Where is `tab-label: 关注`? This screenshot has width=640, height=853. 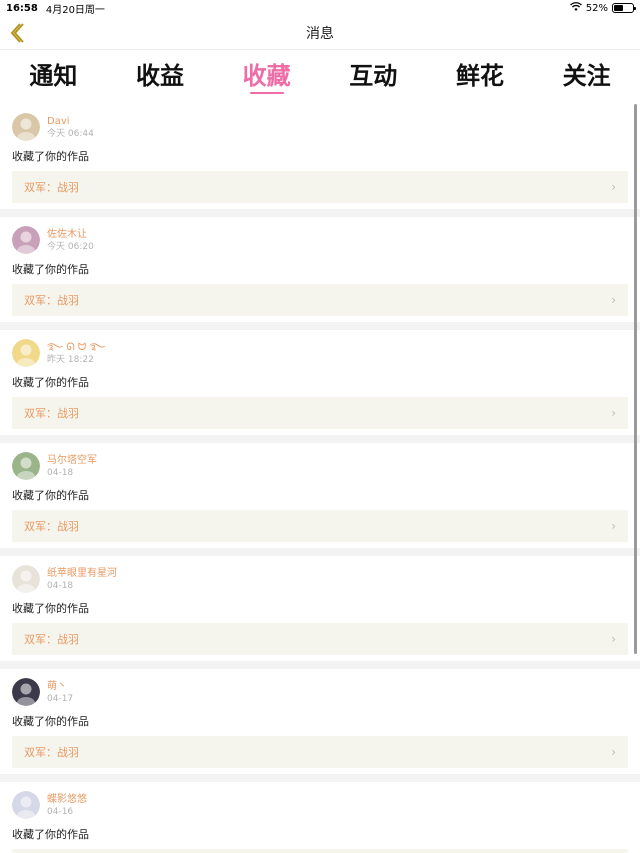 tab-label: 关注 is located at coordinates (586, 76).